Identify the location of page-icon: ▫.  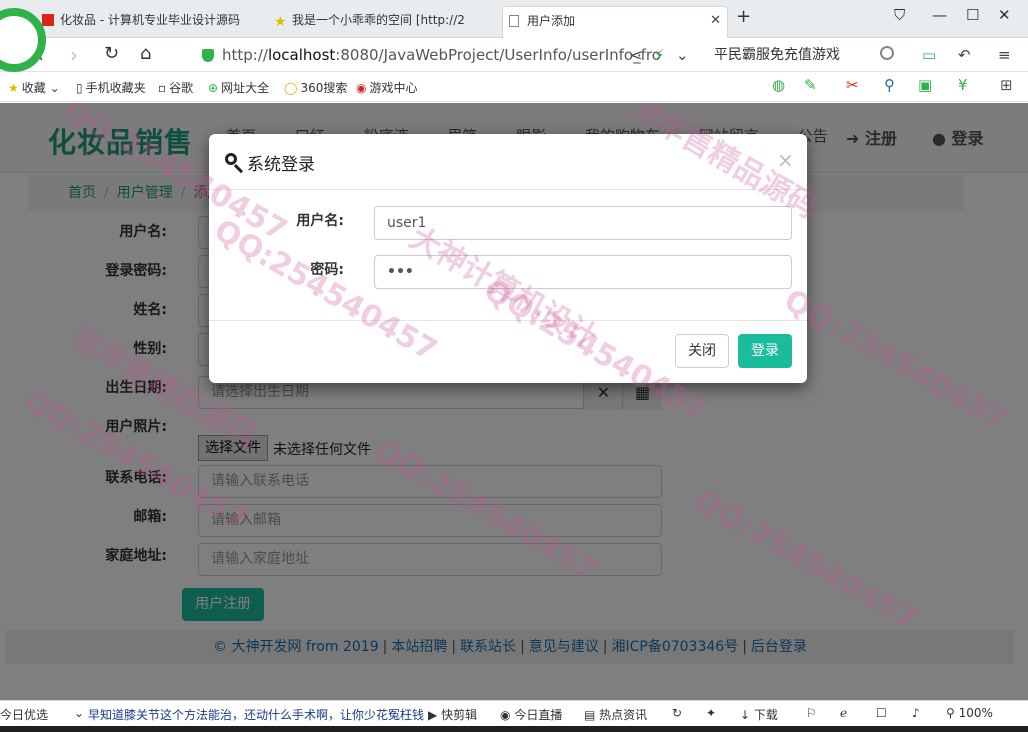
(162, 88).